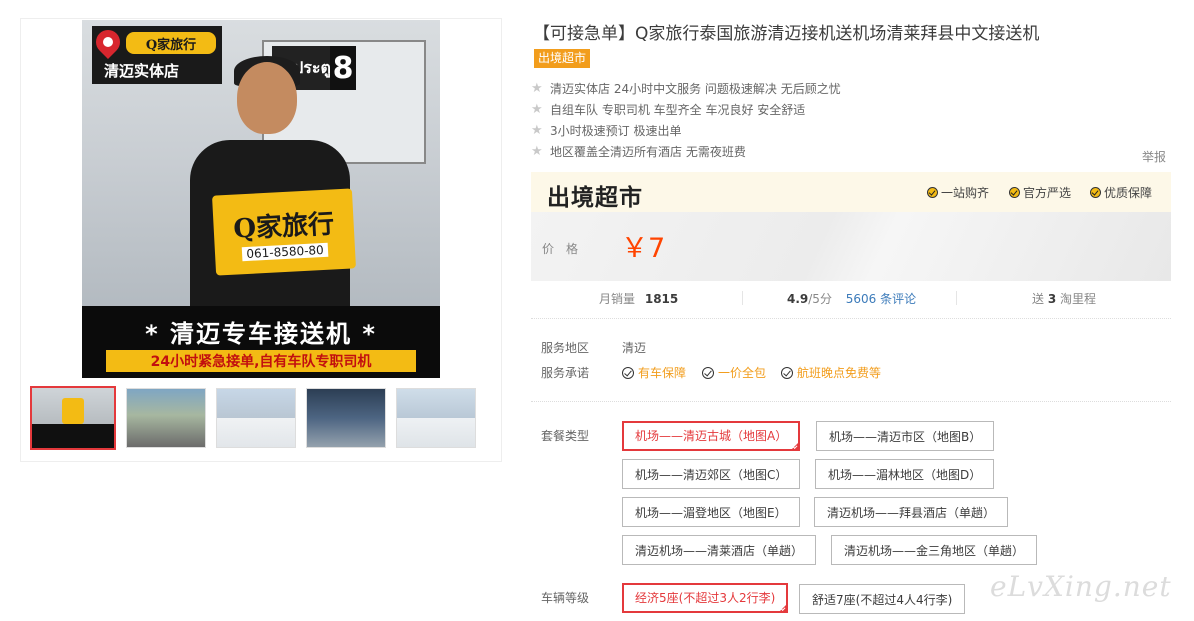  I want to click on vehicle-option: 经济5座(不超过3人2行李), so click(705, 598).